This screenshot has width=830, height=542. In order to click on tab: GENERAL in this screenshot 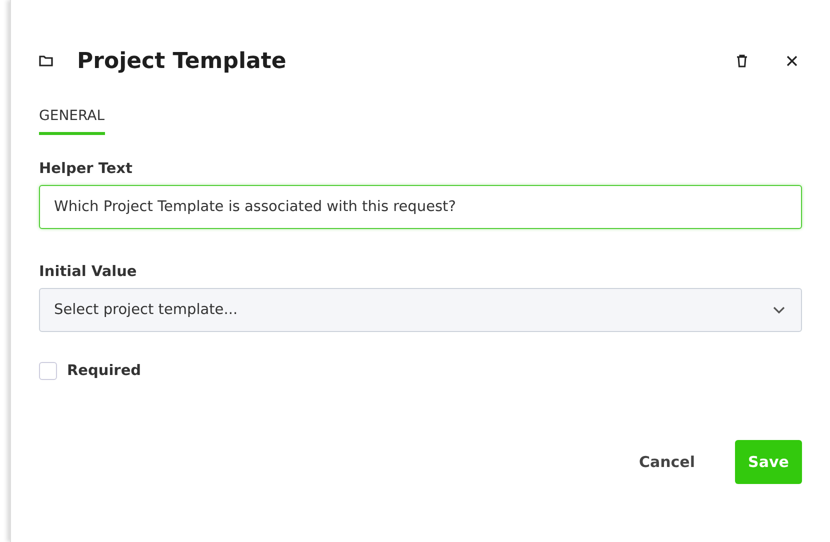, I will do `click(72, 121)`.